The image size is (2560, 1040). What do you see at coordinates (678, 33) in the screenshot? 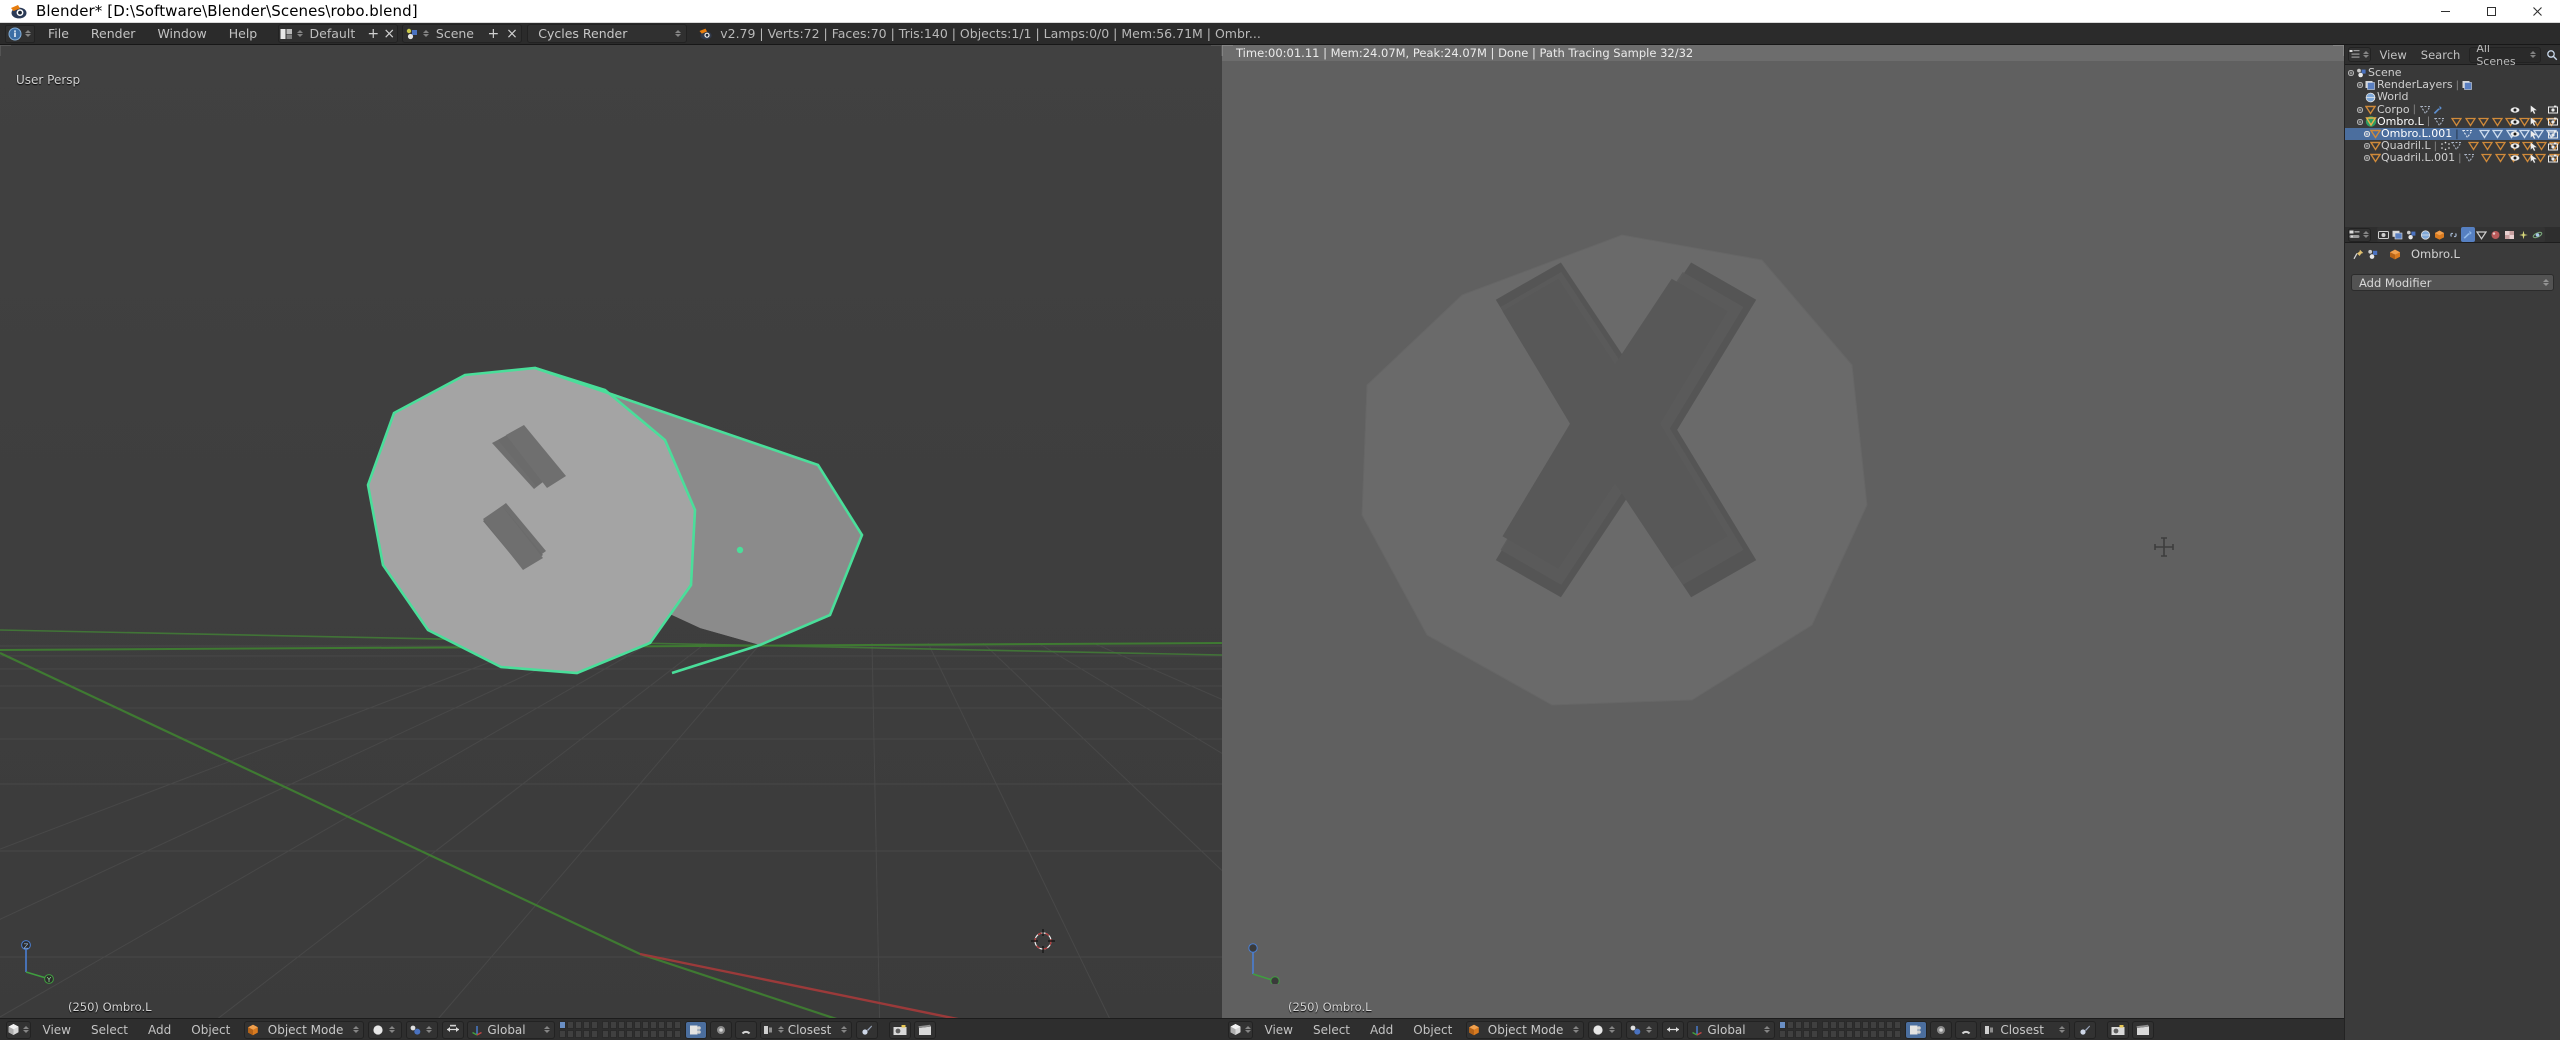
I see `render-engine-arrows` at bounding box center [678, 33].